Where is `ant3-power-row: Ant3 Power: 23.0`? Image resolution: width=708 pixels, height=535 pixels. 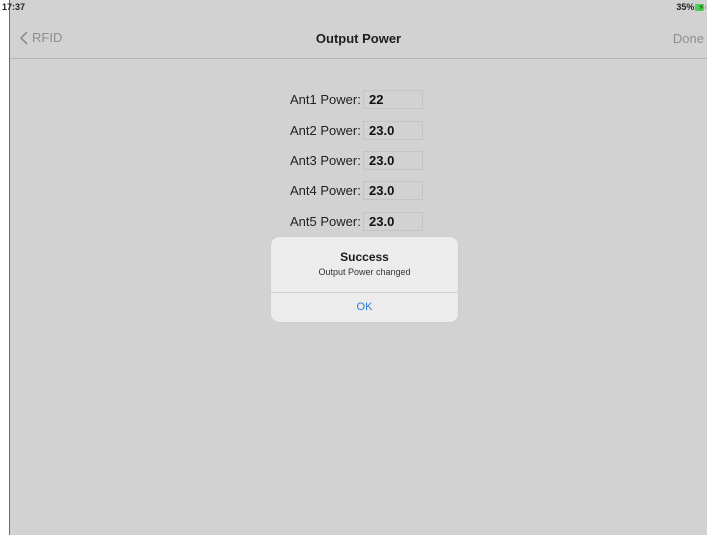
ant3-power-row: Ant3 Power: 23.0 is located at coordinates (356, 160).